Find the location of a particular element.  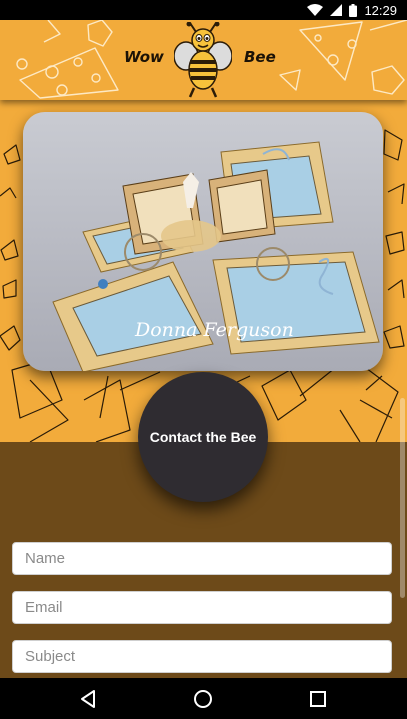

wow-bee-logo: Wow Bee is located at coordinates (203, 60).